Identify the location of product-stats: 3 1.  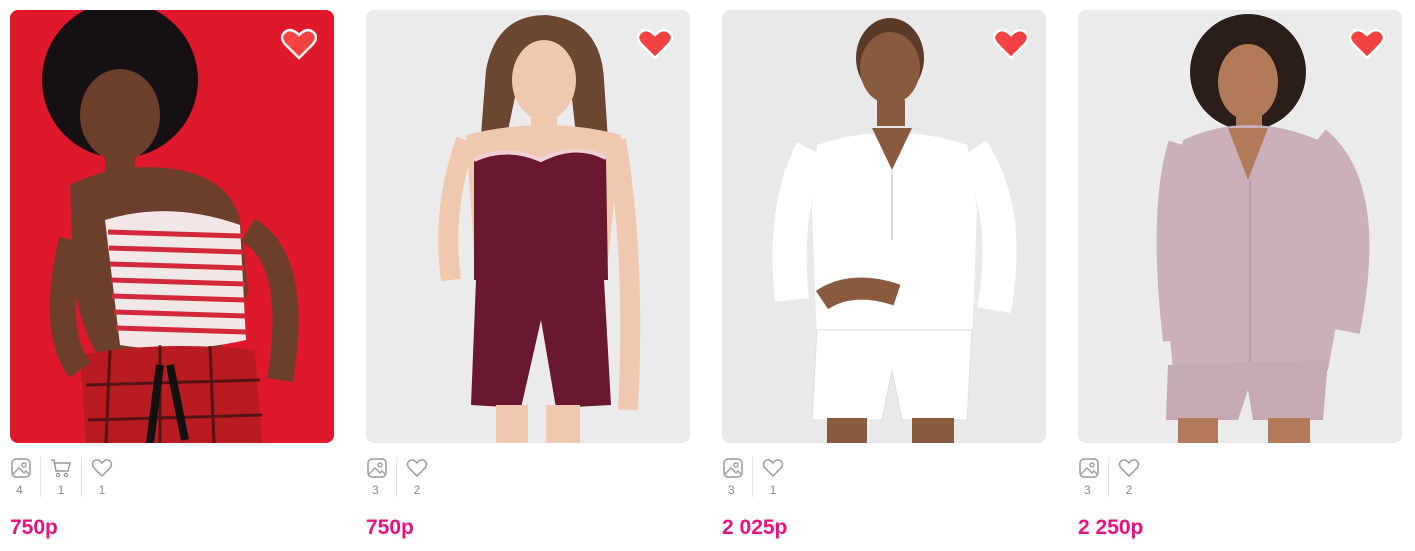
(757, 477).